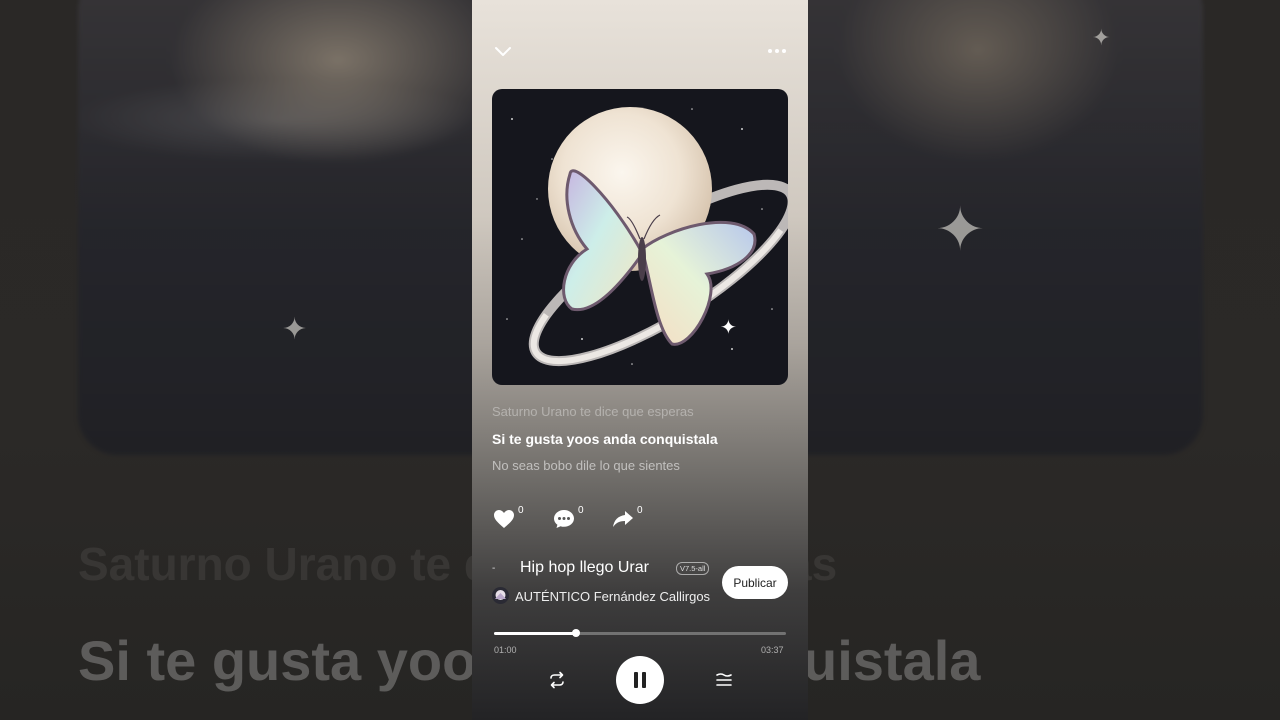 The height and width of the screenshot is (720, 1280). I want to click on pause-button, so click(640, 680).